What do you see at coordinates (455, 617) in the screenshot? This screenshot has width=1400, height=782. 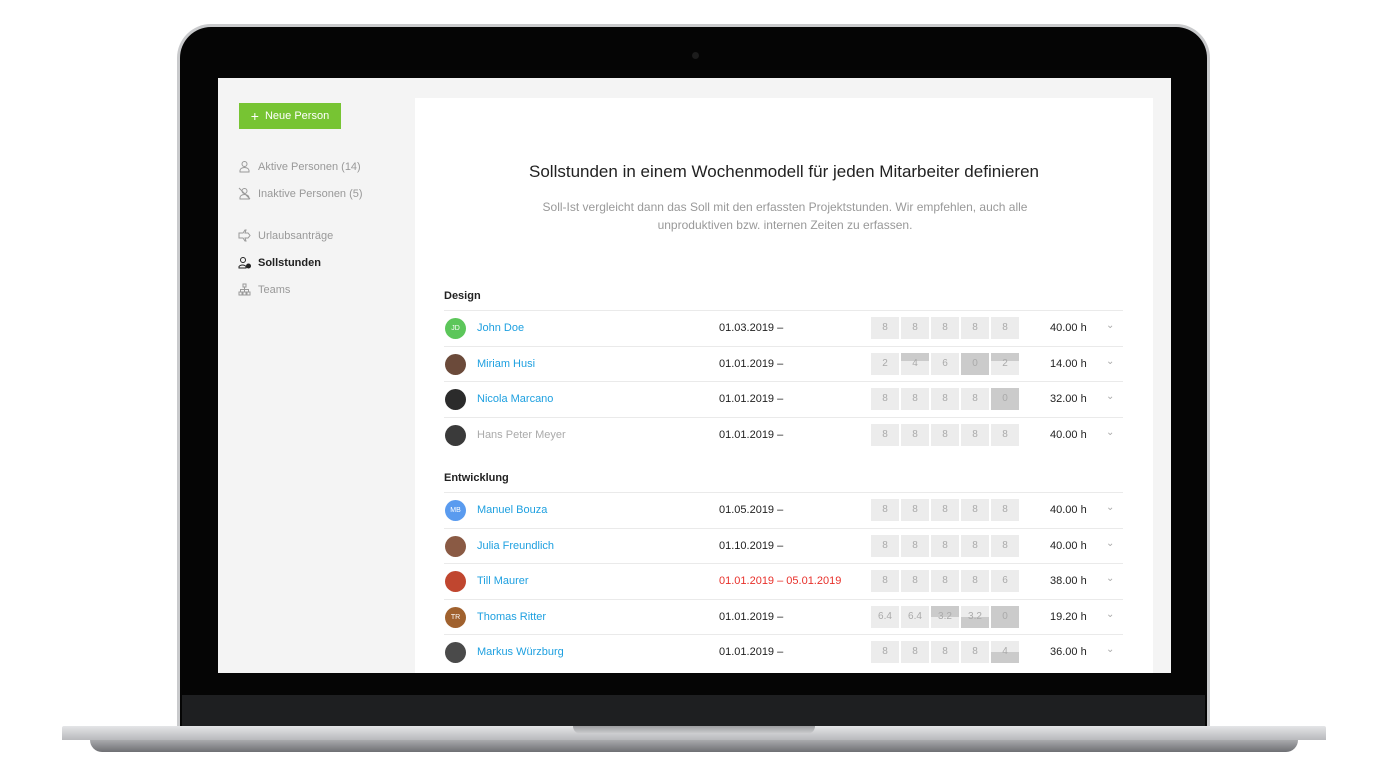 I see `avatar: TR` at bounding box center [455, 617].